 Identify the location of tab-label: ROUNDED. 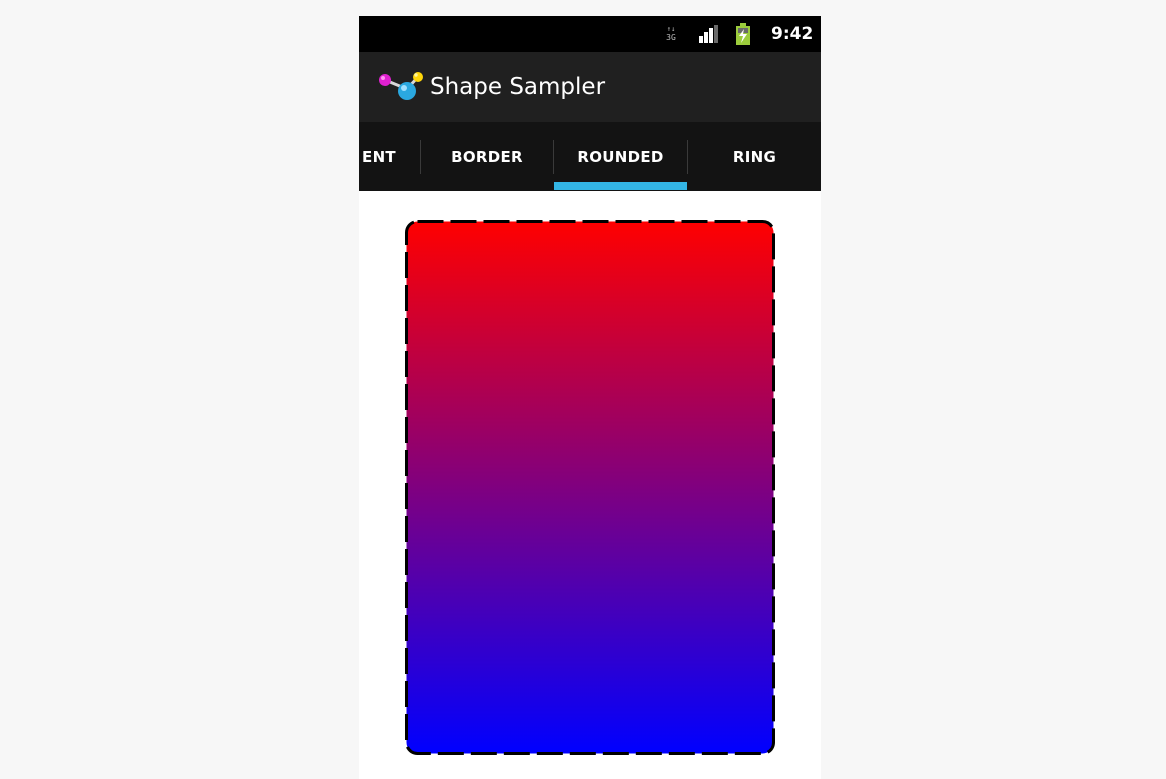
(620, 156).